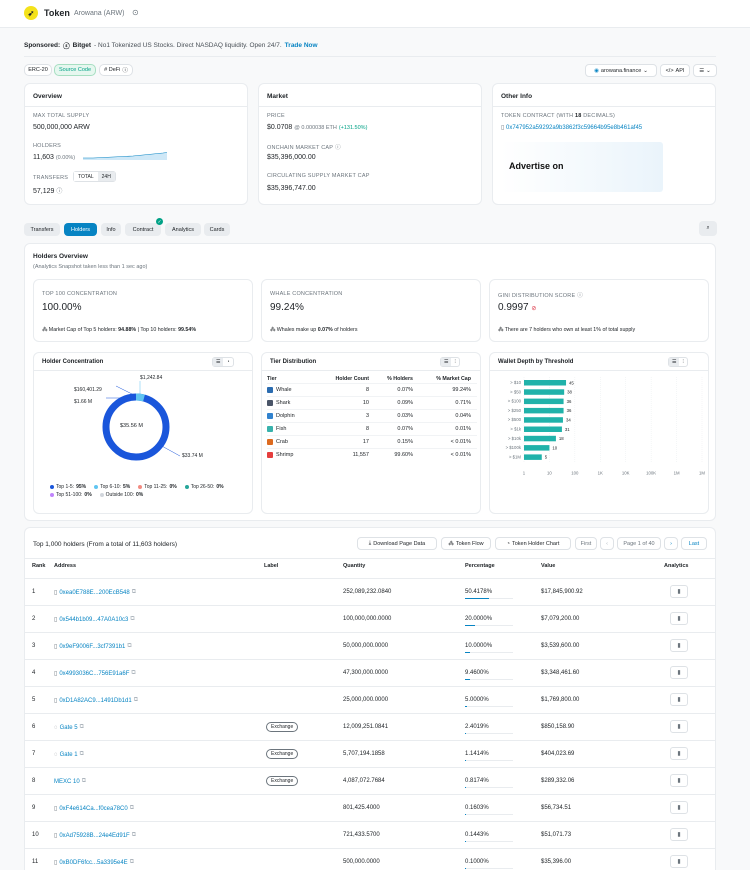 This screenshot has height=870, width=750. What do you see at coordinates (111, 229) in the screenshot?
I see `tab-info: Info` at bounding box center [111, 229].